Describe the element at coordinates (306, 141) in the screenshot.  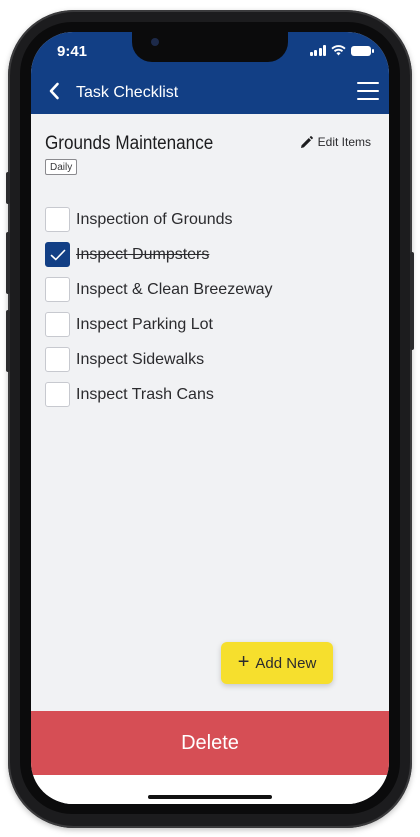
I see `pencil-icon` at that location.